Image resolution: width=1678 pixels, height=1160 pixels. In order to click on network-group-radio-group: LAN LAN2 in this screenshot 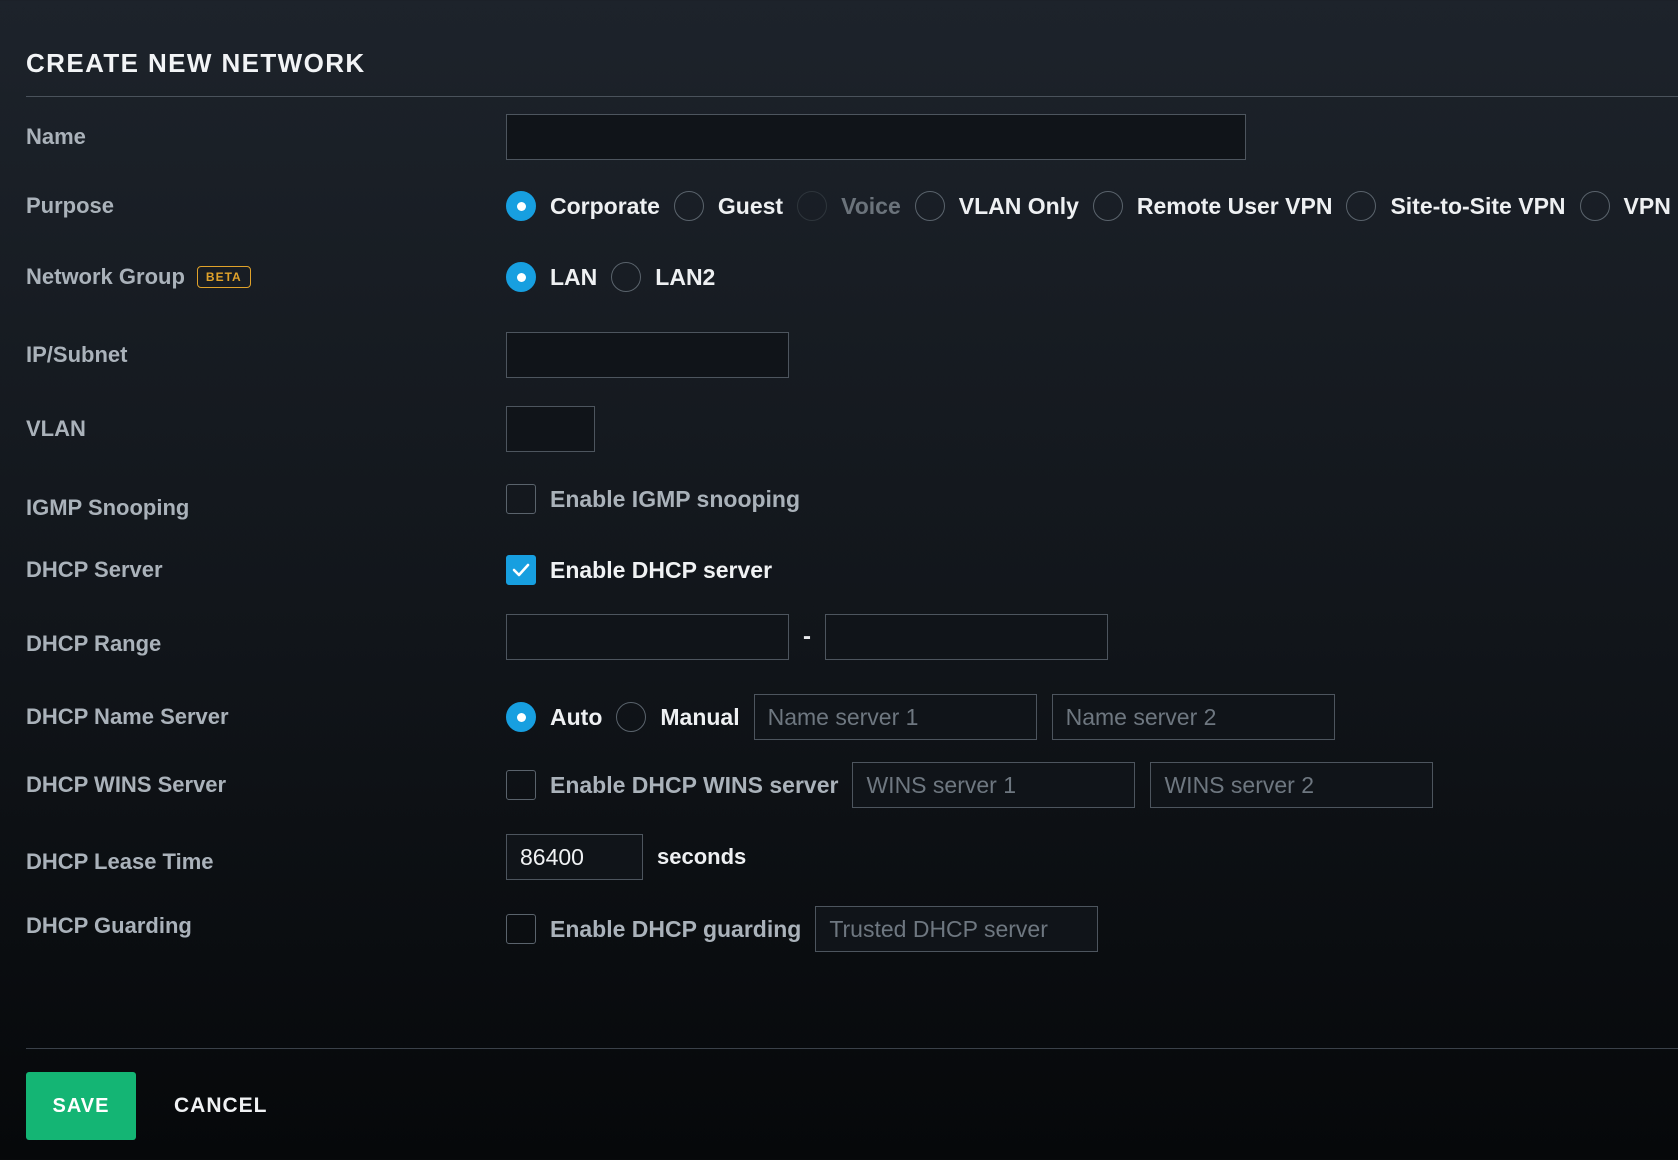, I will do `click(617, 277)`.